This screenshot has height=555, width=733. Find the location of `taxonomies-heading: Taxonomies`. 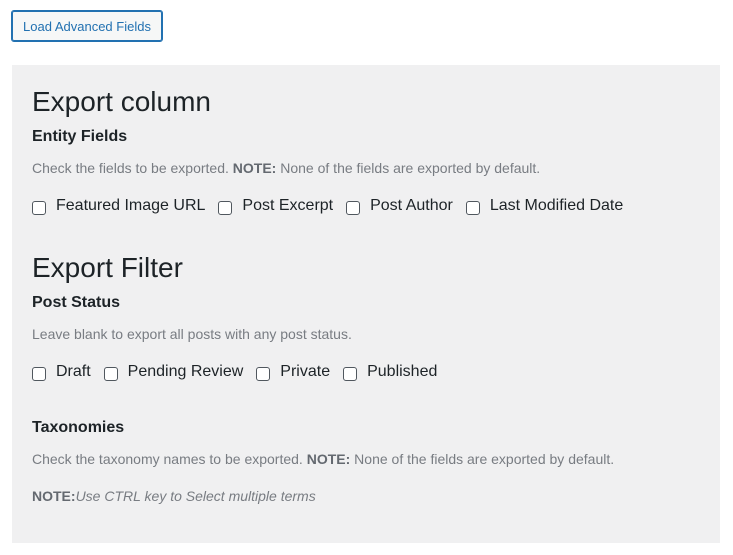

taxonomies-heading: Taxonomies is located at coordinates (78, 427).